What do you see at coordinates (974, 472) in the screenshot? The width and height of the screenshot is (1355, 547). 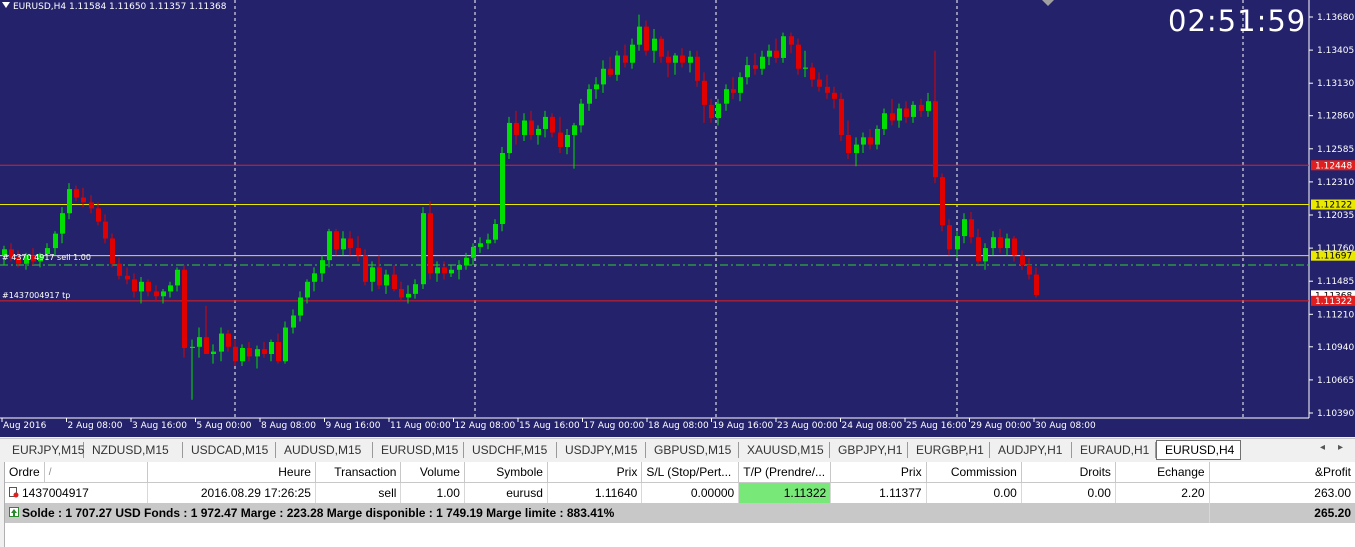 I see `col-header-commission: Commission` at bounding box center [974, 472].